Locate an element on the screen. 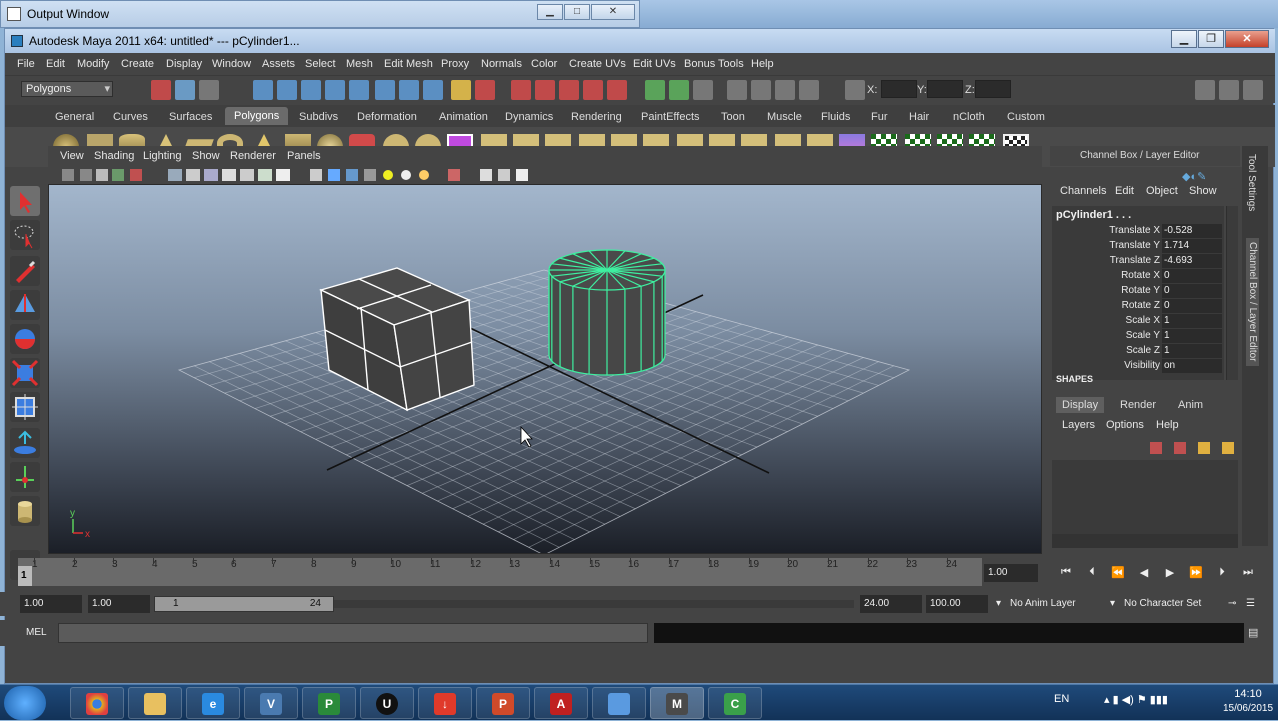 The image size is (1278, 721). select-by-hierarchy-icon is located at coordinates (161, 90).